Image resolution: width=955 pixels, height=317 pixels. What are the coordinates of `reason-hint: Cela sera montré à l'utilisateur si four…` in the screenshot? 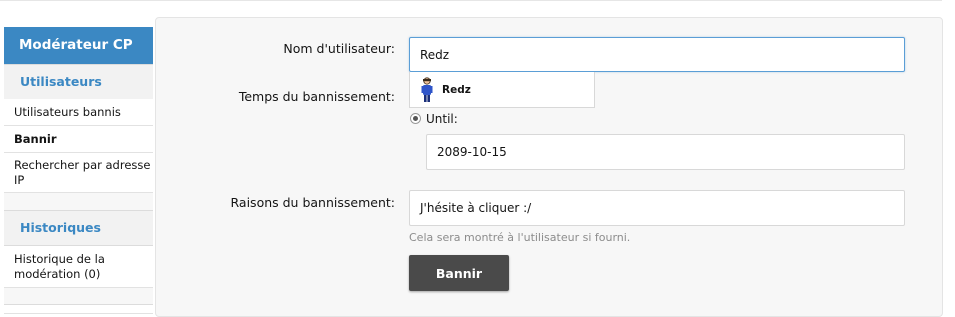 It's located at (520, 237).